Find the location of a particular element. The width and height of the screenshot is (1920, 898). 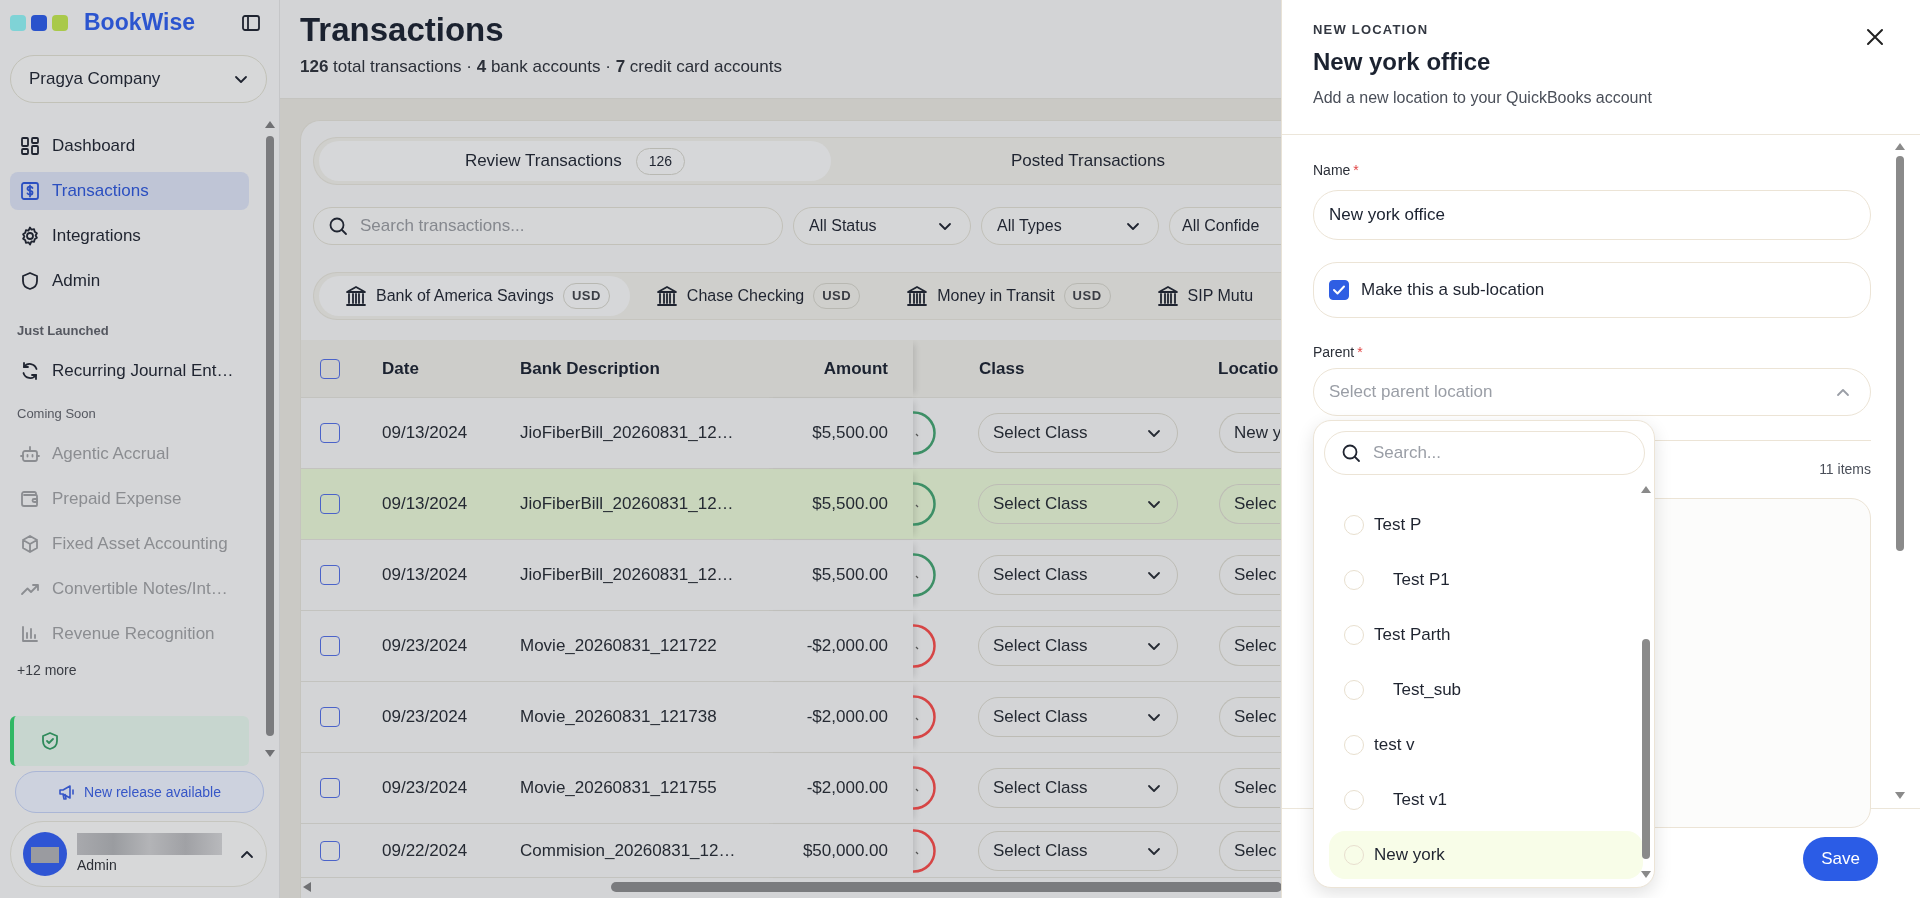

option-label: New york is located at coordinates (1409, 855).